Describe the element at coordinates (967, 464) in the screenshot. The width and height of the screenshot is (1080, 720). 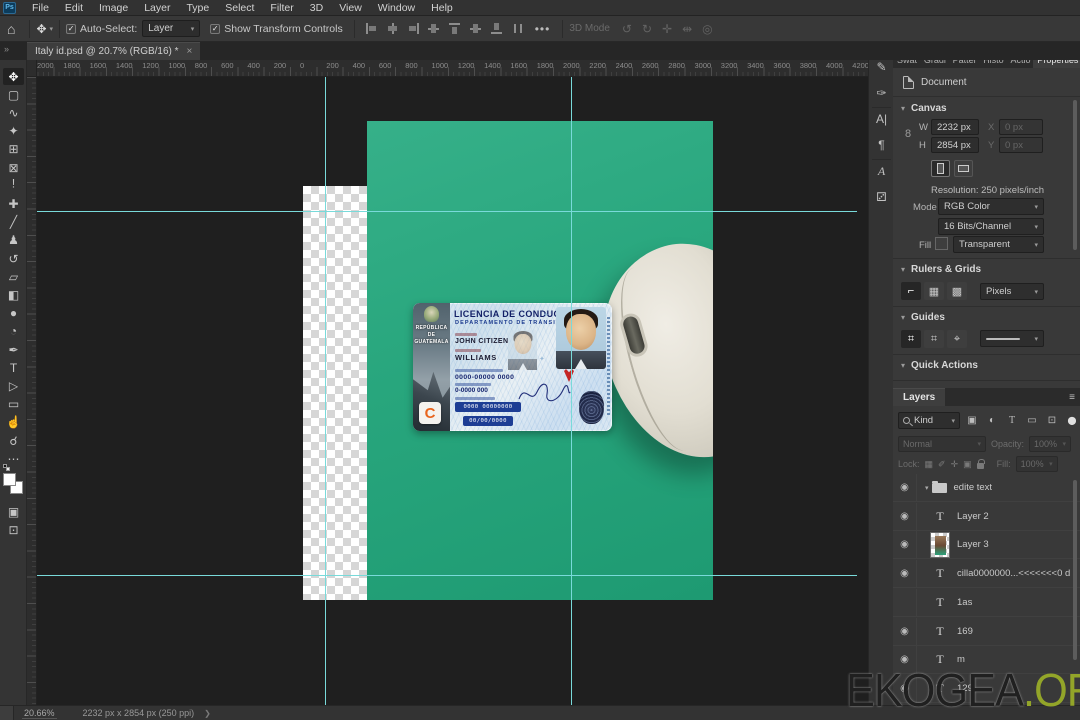
I see `lock-artboard-icon: ▣` at that location.